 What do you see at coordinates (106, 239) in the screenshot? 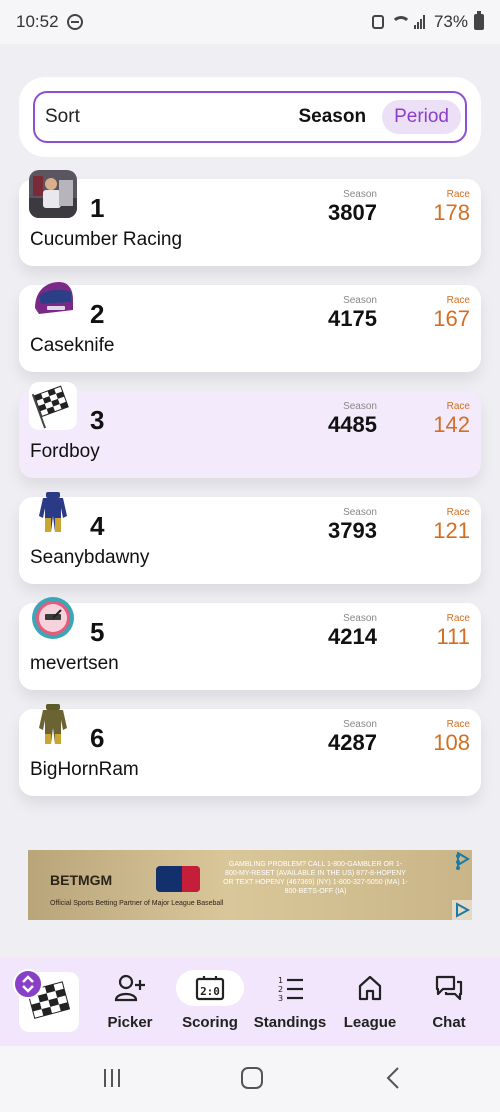
I see `team-name: Cucumber Racing` at bounding box center [106, 239].